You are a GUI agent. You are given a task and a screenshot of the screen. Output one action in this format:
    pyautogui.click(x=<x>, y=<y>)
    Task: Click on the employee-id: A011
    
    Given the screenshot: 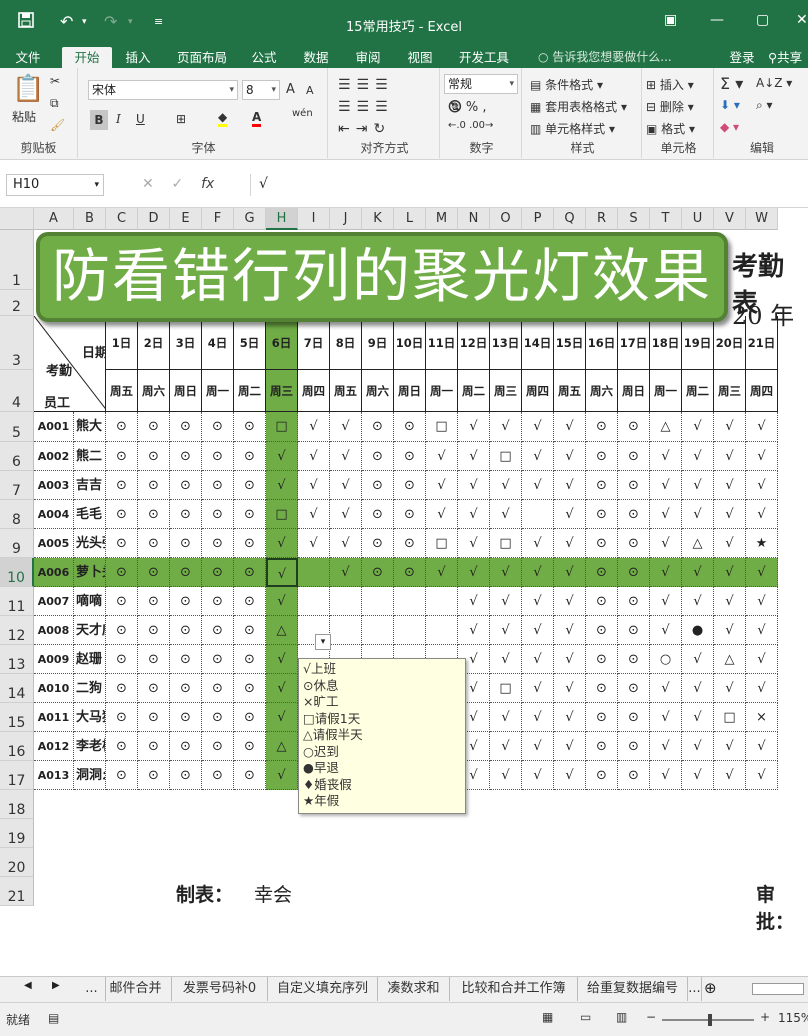 What is the action you would take?
    pyautogui.click(x=54, y=717)
    